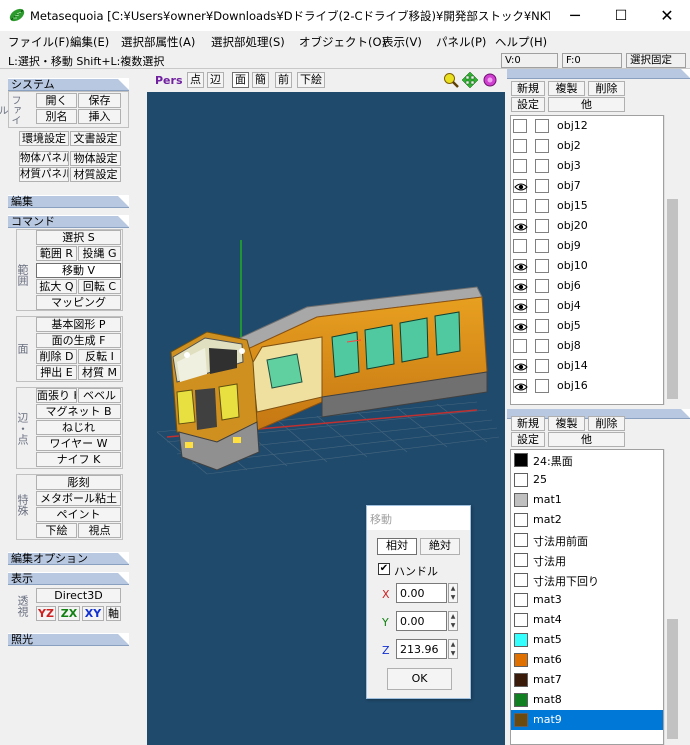 The width and height of the screenshot is (690, 745). What do you see at coordinates (453, 621) in the screenshot?
I see `y-spinner: ▲ ▼` at bounding box center [453, 621].